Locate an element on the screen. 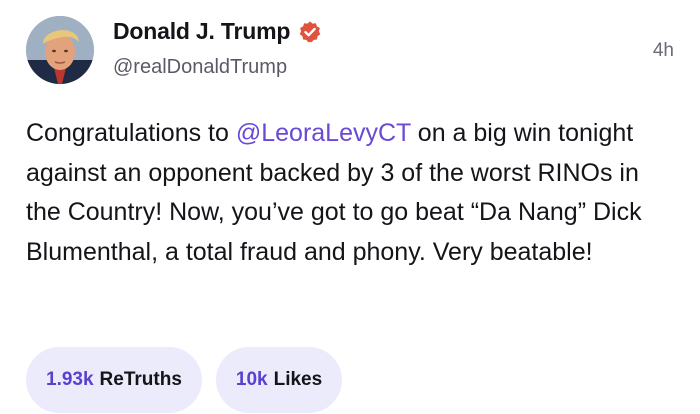 The height and width of the screenshot is (414, 700). author-handle: @realDonaldTrump is located at coordinates (200, 67).